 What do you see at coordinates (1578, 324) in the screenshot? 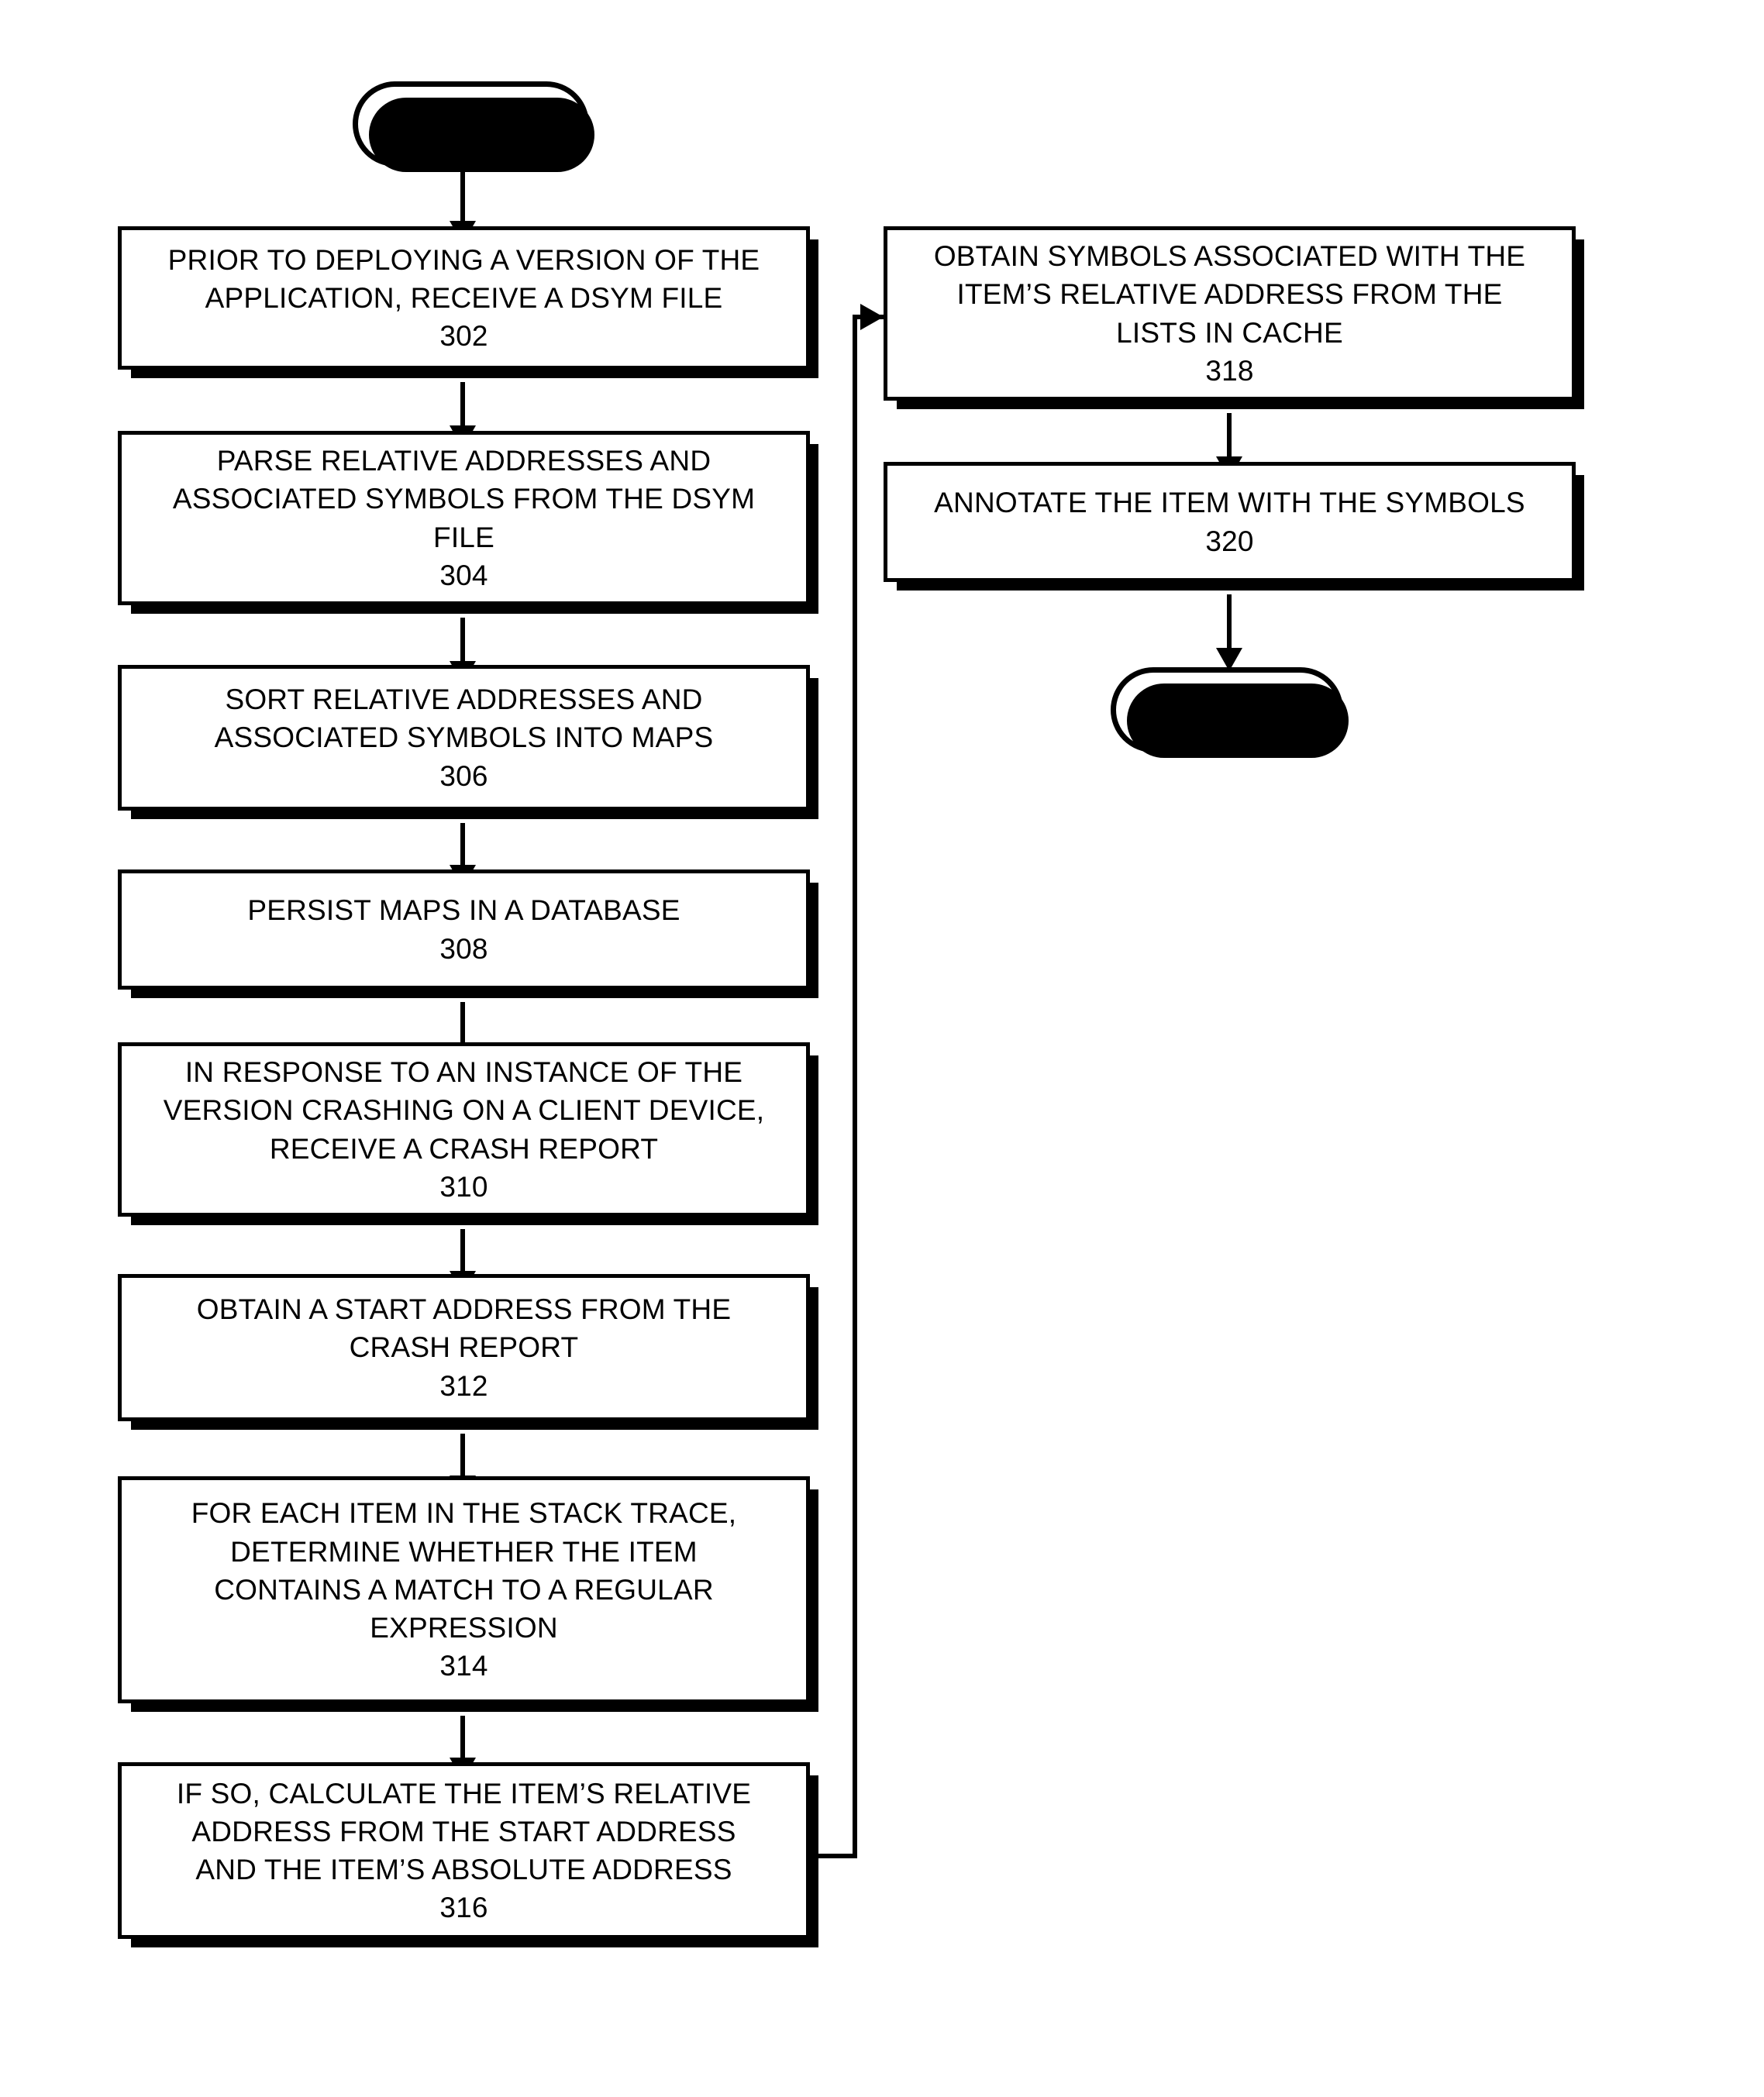
I see `box-318-shadow-right` at bounding box center [1578, 324].